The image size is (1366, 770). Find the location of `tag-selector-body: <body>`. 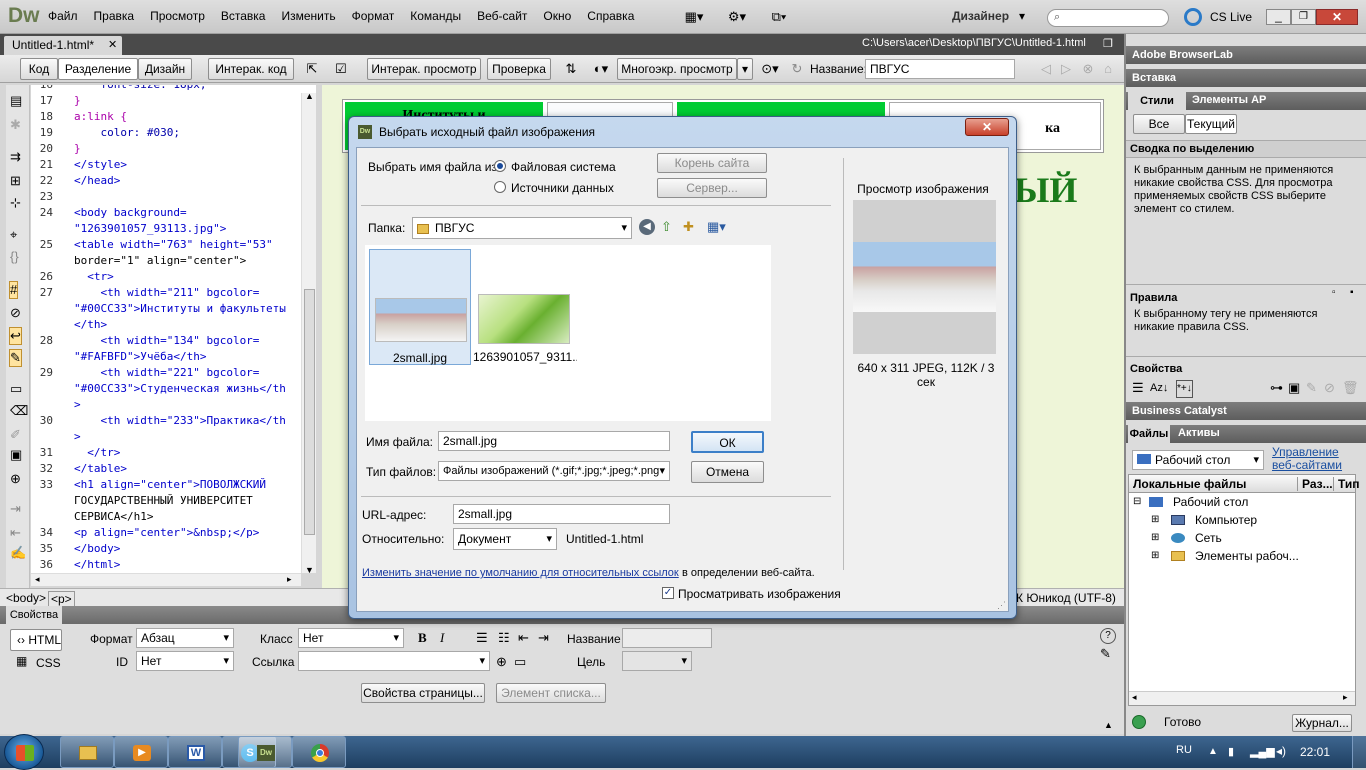

tag-selector-body: <body> is located at coordinates (26, 598).